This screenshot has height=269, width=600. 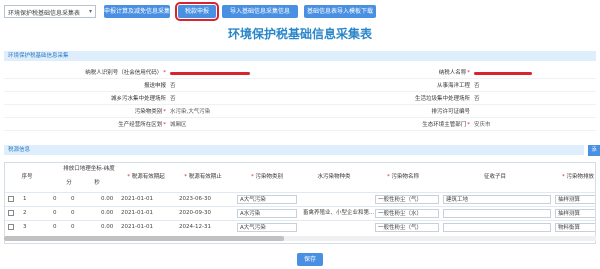 I want to click on header-second: 秒, so click(x=97, y=183).